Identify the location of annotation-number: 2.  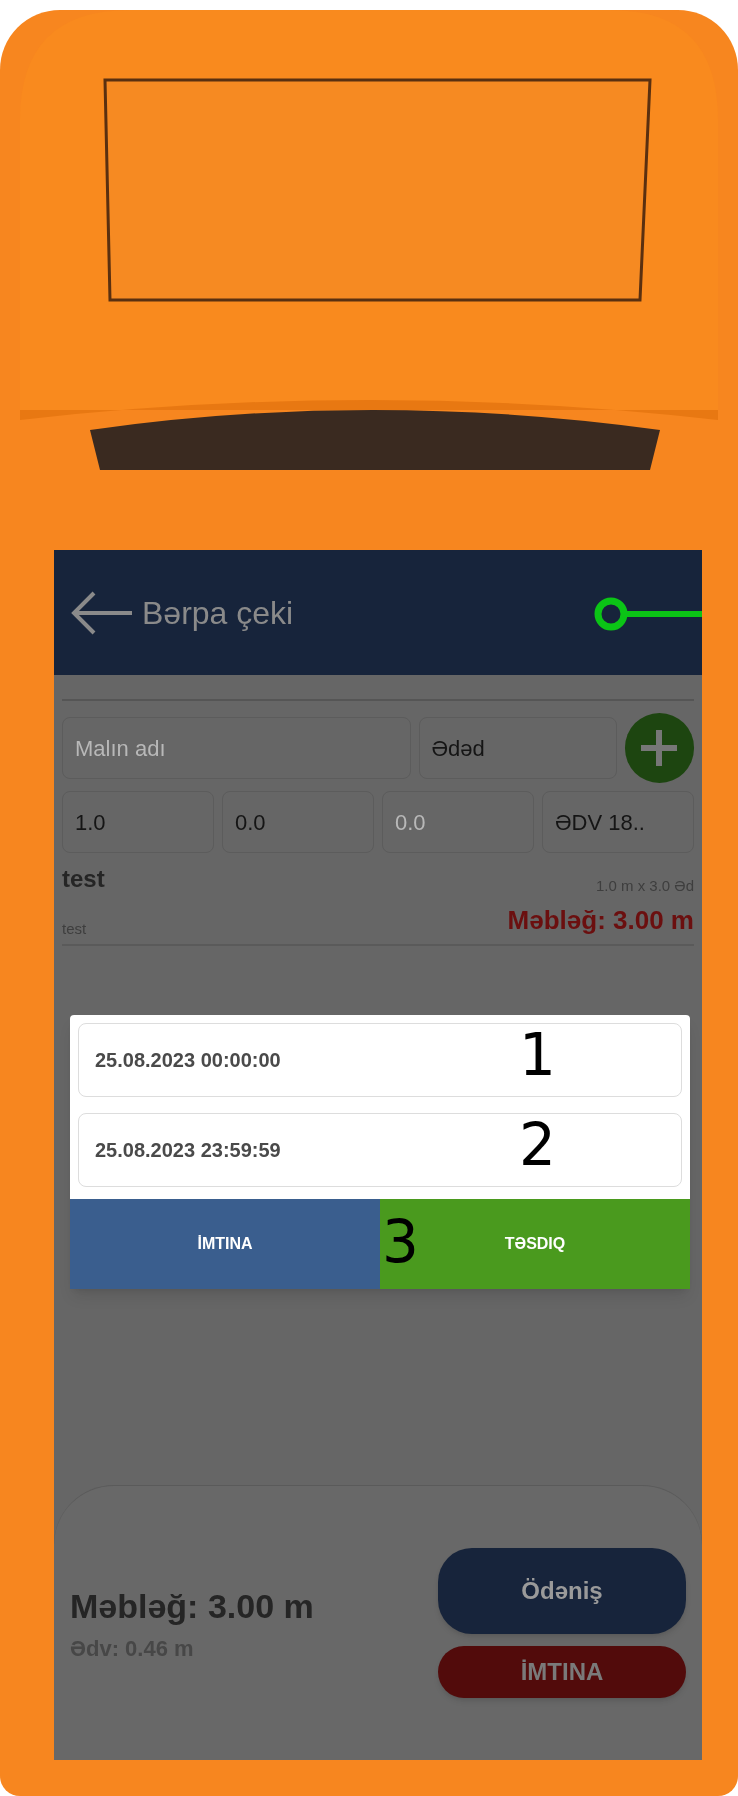
(537, 1145).